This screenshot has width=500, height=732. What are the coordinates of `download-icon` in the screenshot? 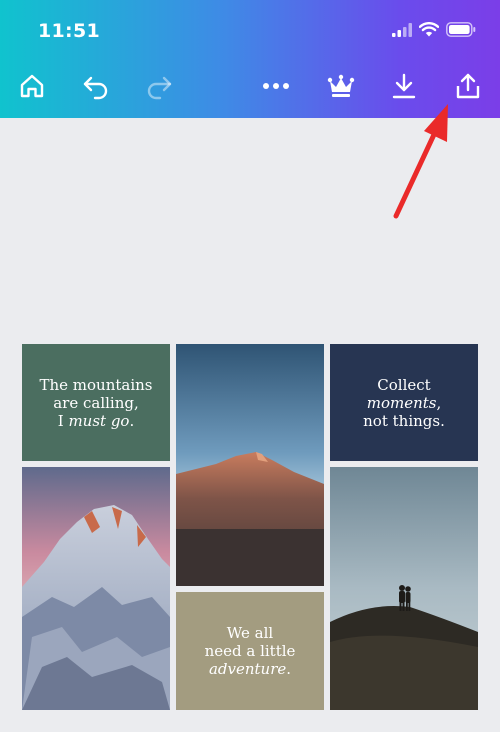 It's located at (404, 86).